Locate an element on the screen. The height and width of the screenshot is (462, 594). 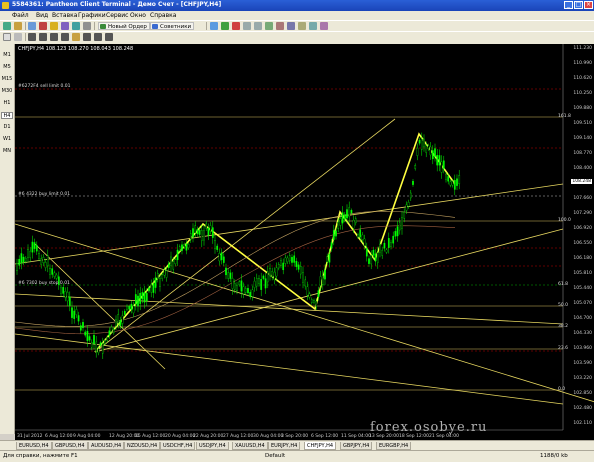
trendline-icon is located at coordinates (54, 37).